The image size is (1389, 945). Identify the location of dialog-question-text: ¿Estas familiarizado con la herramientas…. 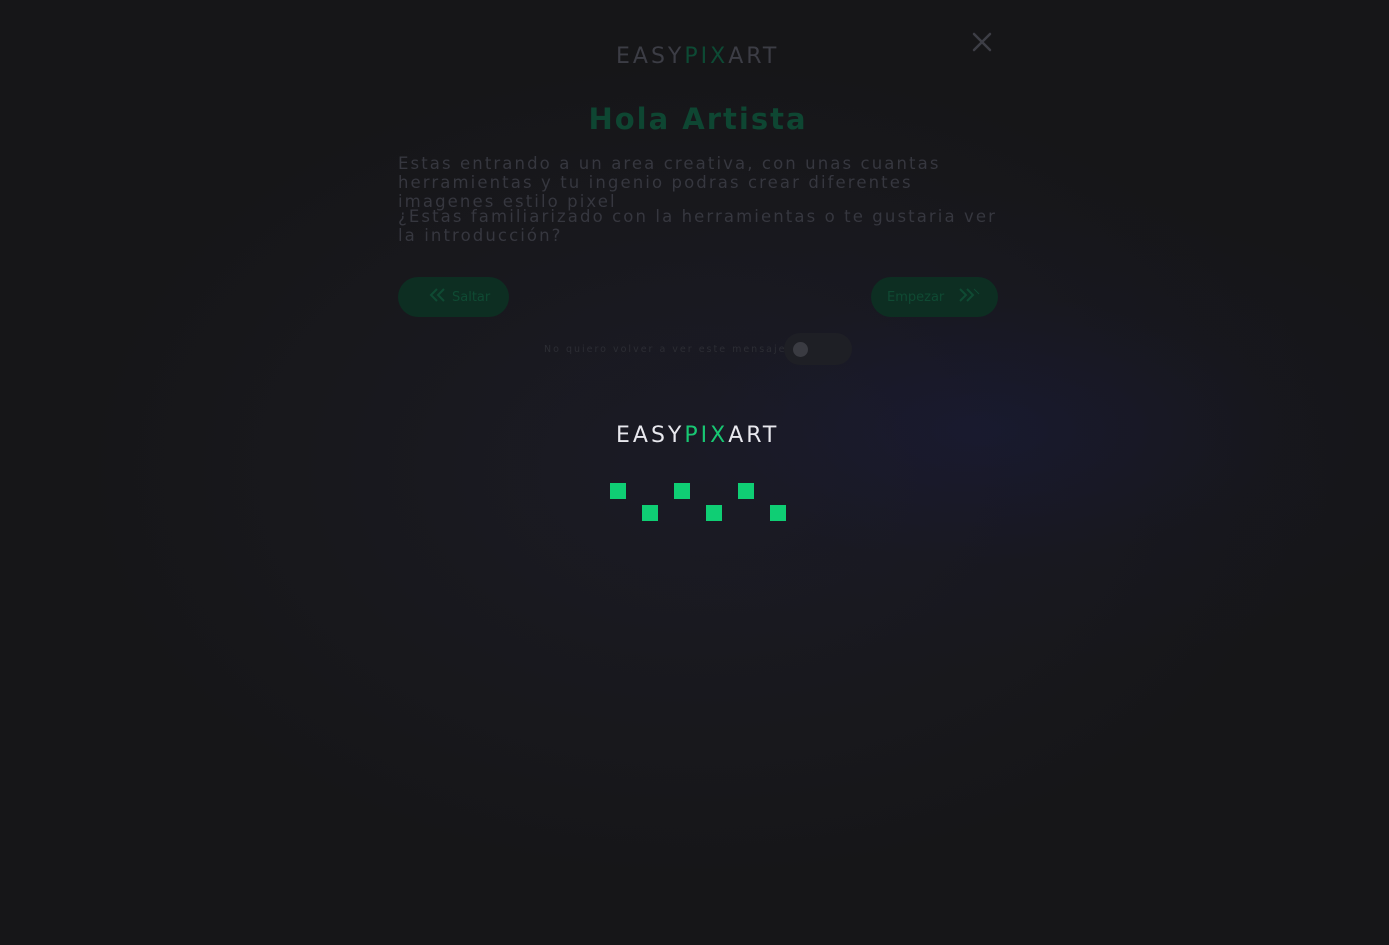
(698, 226).